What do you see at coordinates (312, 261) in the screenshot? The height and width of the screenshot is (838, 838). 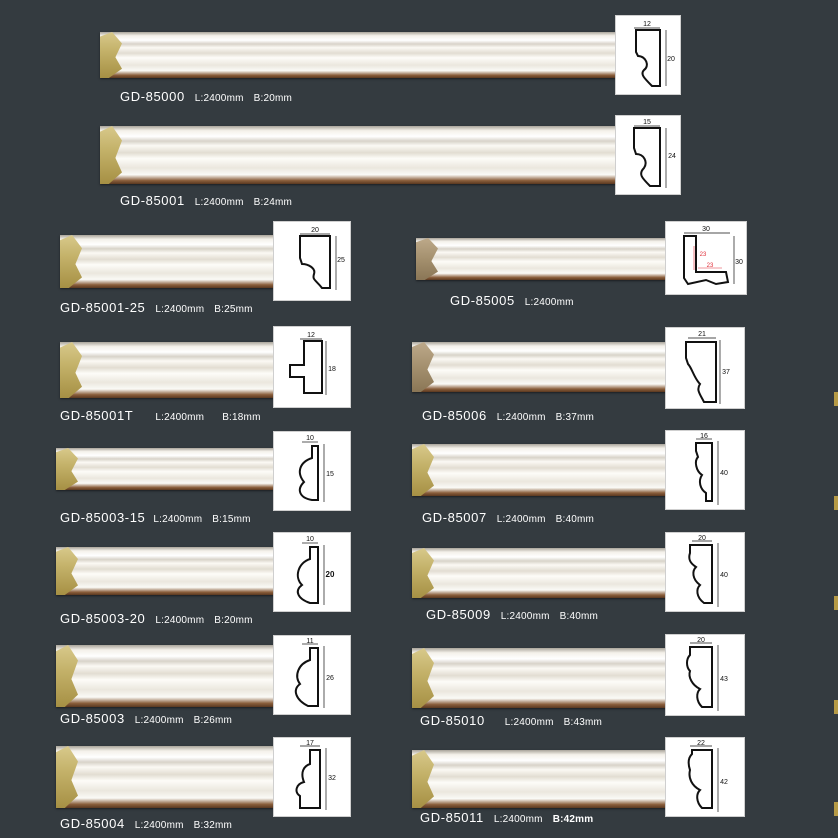 I see `profile-drawing: 20 25` at bounding box center [312, 261].